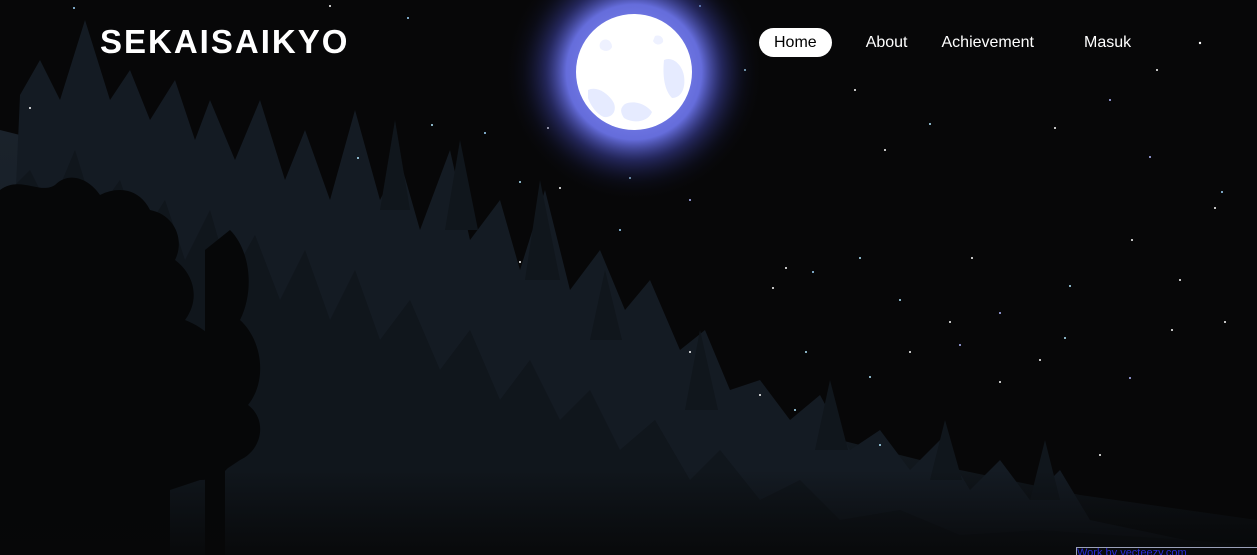 The image size is (1257, 555). I want to click on nav-link-achievement: Achievement, so click(988, 42).